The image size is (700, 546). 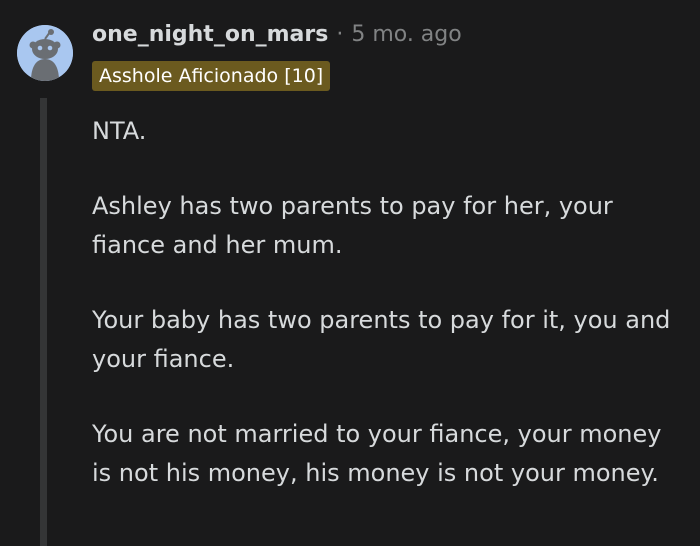 I want to click on comment-paragraph: NTA., so click(x=119, y=131).